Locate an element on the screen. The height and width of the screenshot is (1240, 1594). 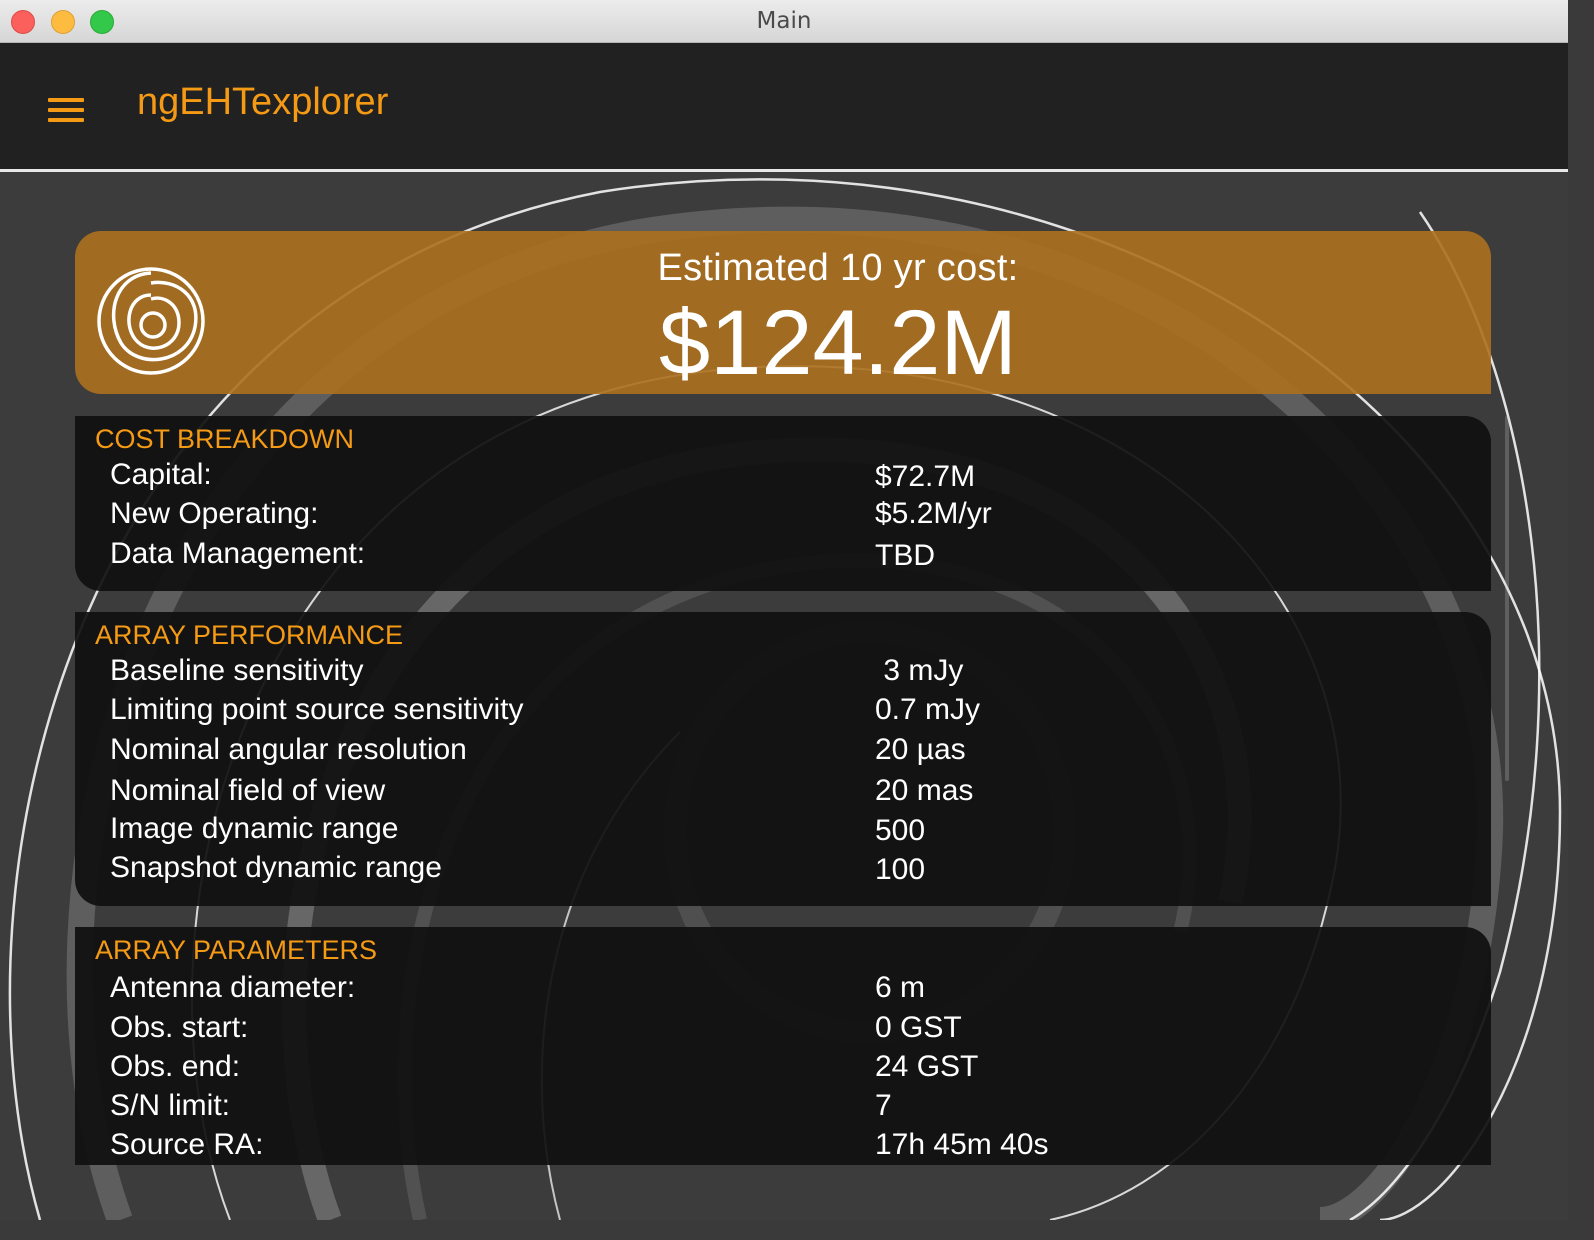
list-item: New Operating: $5.2M/yr is located at coordinates (783, 515).